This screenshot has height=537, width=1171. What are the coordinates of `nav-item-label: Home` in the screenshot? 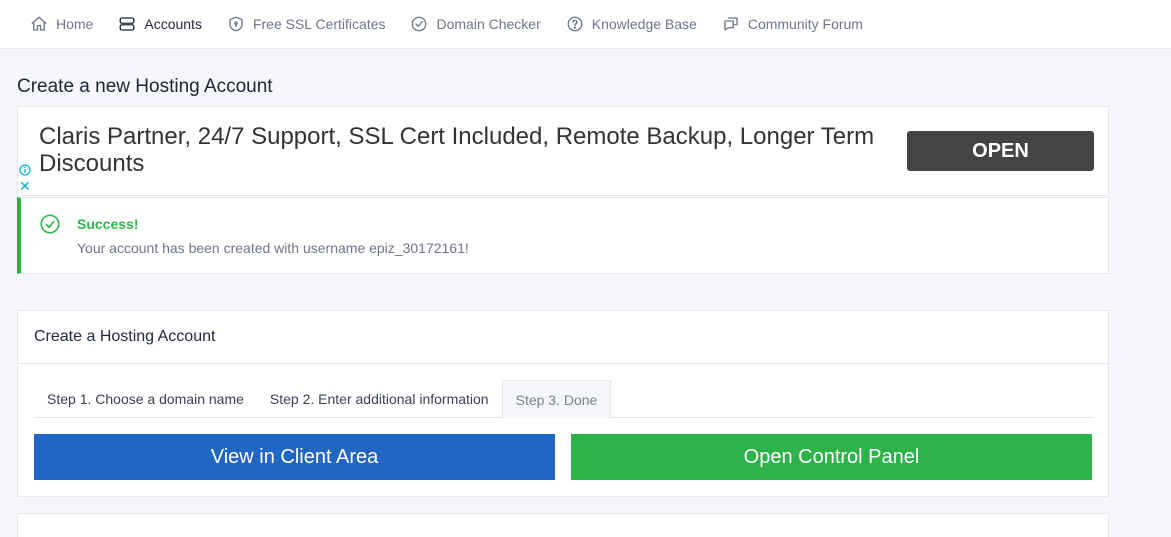 It's located at (75, 24).